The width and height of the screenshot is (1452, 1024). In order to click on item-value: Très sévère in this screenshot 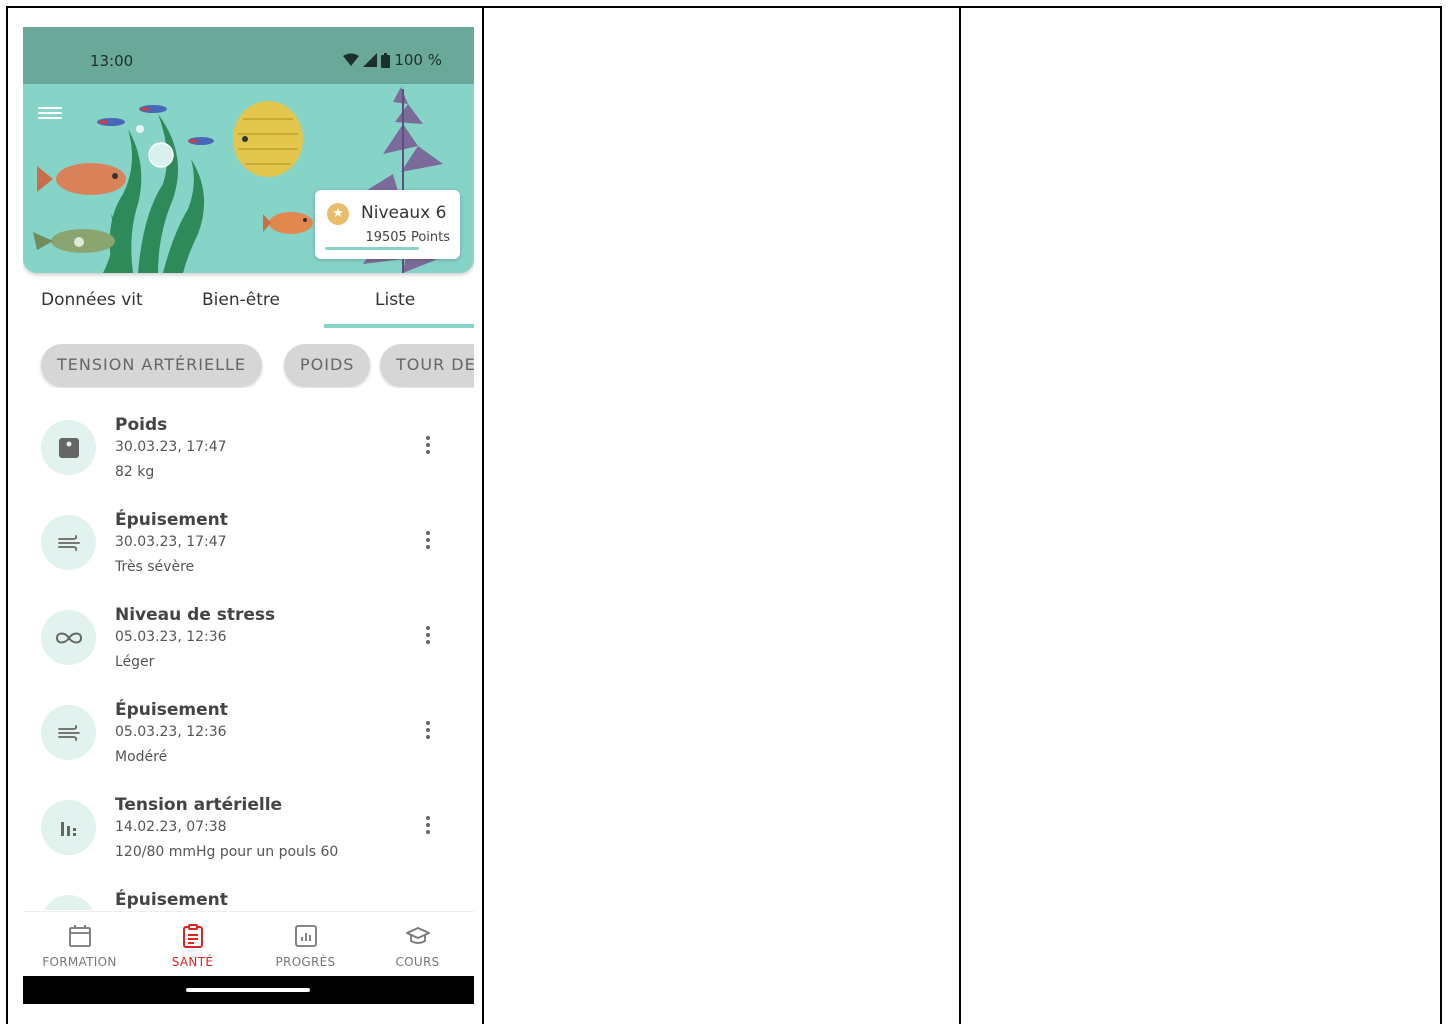, I will do `click(155, 567)`.